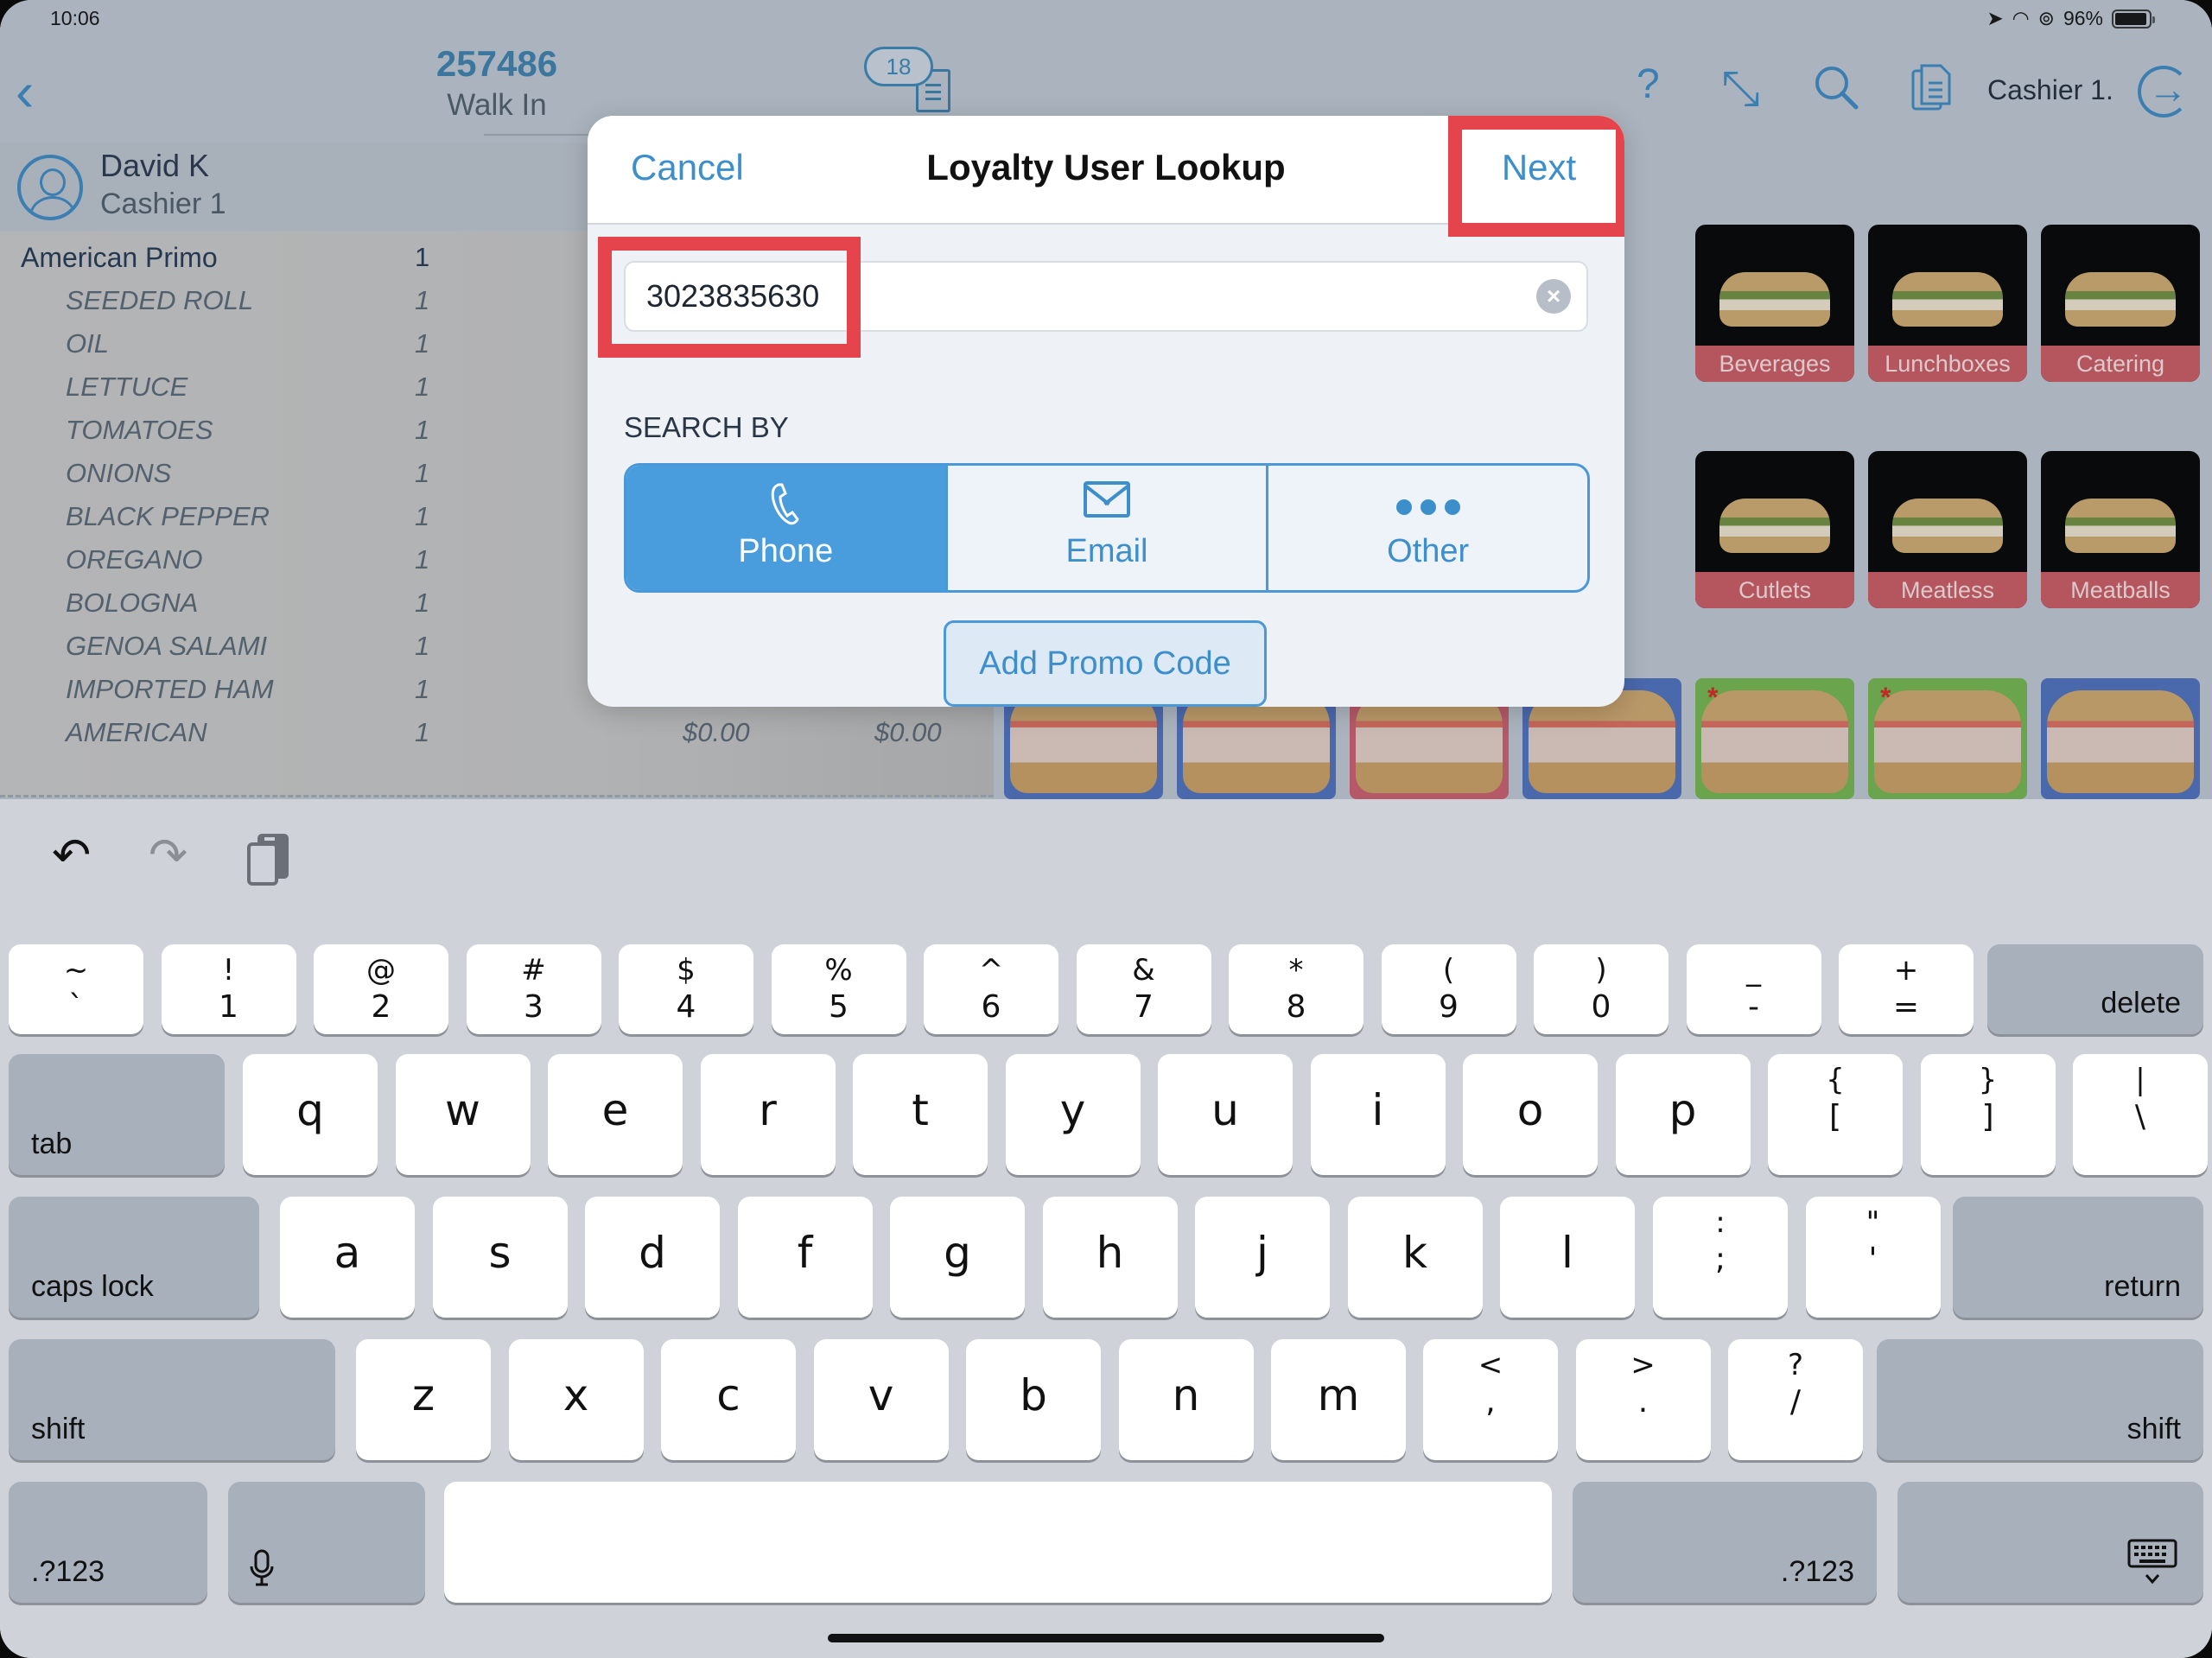 The image size is (2212, 1658). I want to click on key-u: u, so click(1225, 1114).